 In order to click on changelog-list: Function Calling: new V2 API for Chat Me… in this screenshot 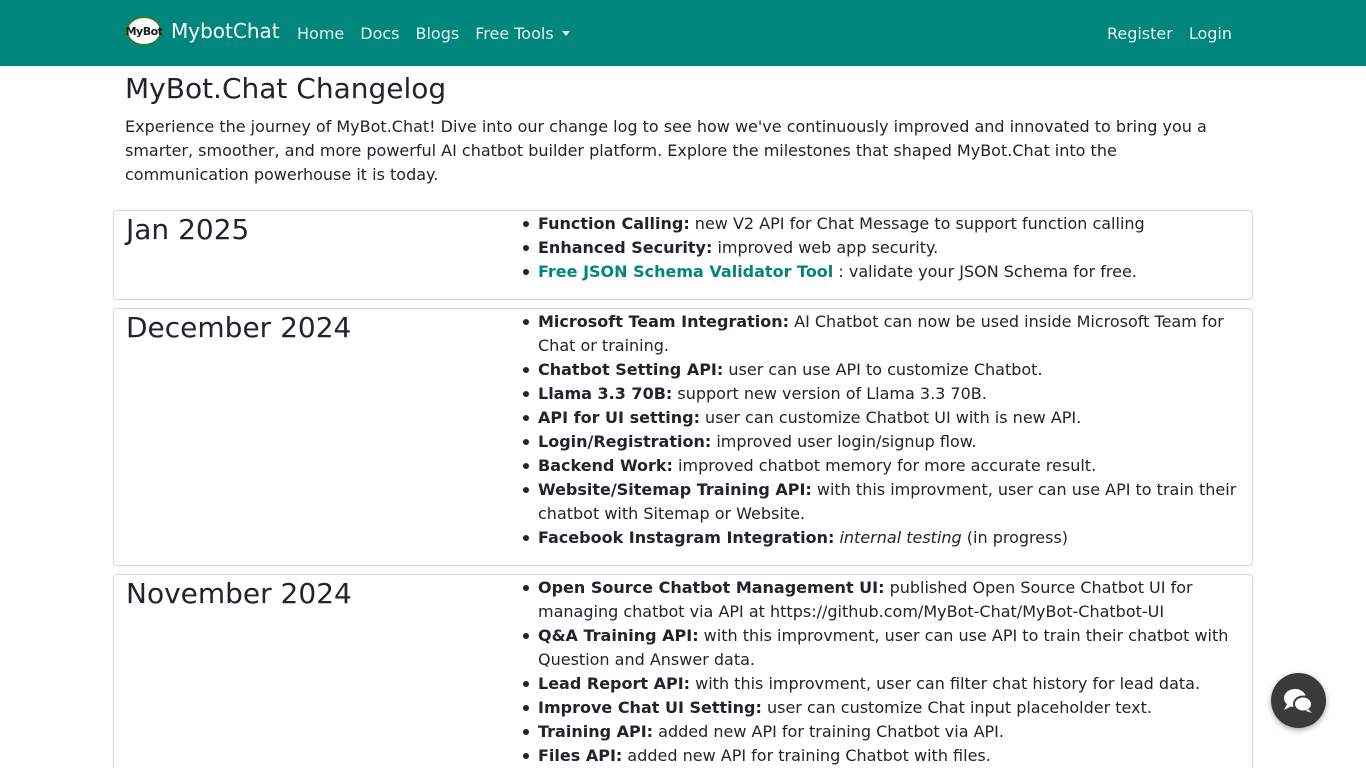, I will do `click(882, 248)`.